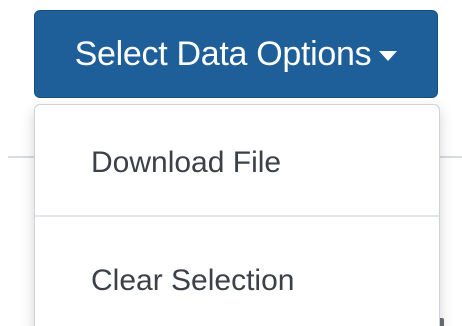  What do you see at coordinates (223, 53) in the screenshot?
I see `select-data-options-label: Select Data Options` at bounding box center [223, 53].